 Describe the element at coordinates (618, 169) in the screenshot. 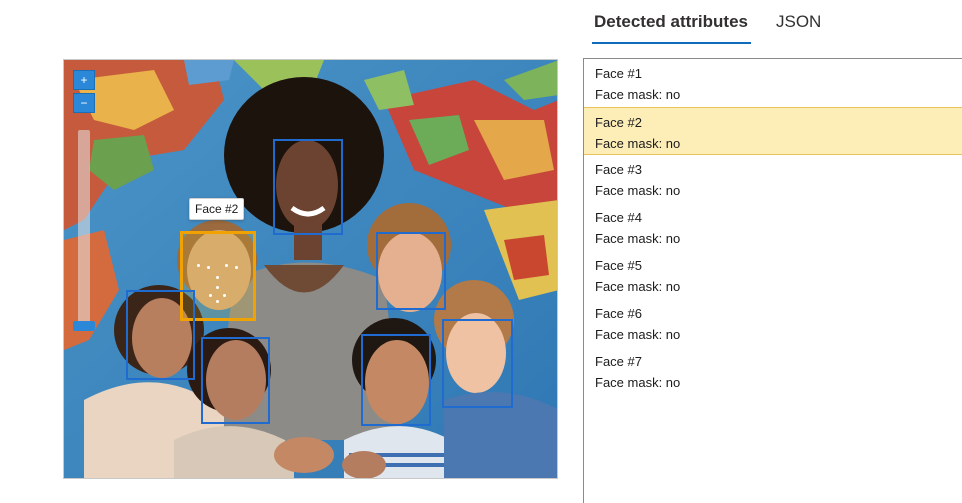

I see `face-label: Face #3` at that location.